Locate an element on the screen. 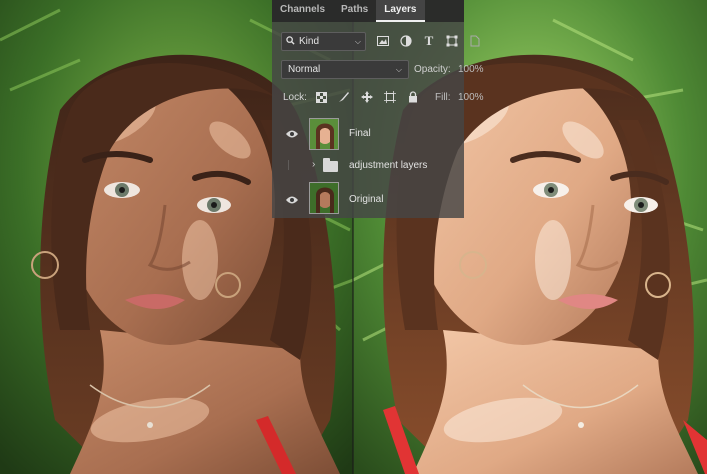 The height and width of the screenshot is (474, 707). type-filter-icon: T is located at coordinates (429, 41).